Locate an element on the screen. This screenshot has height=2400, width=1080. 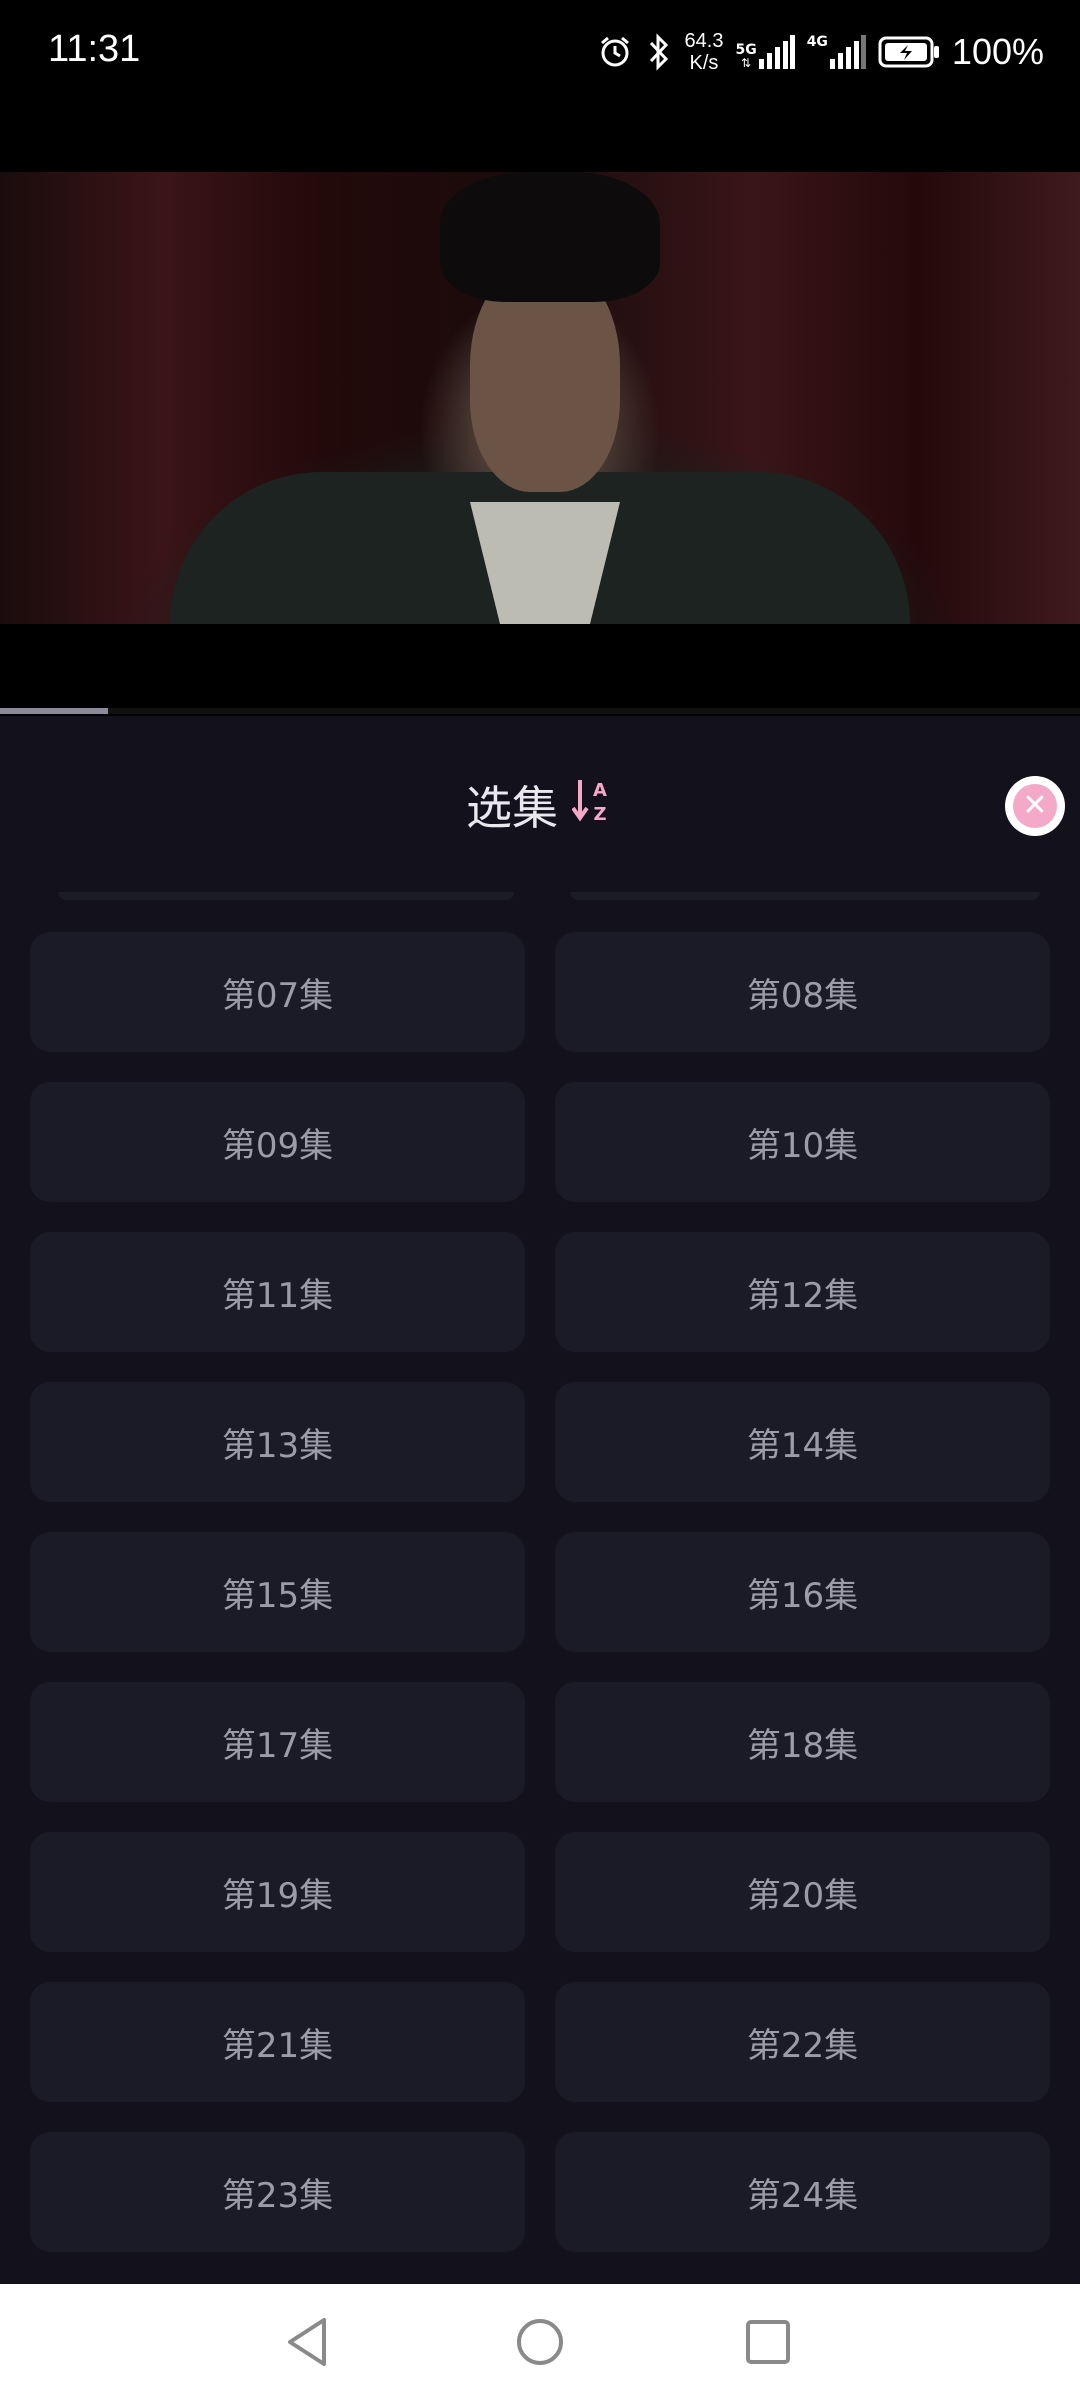
episode-panel-title-row: 选集 A Z is located at coordinates (540, 805).